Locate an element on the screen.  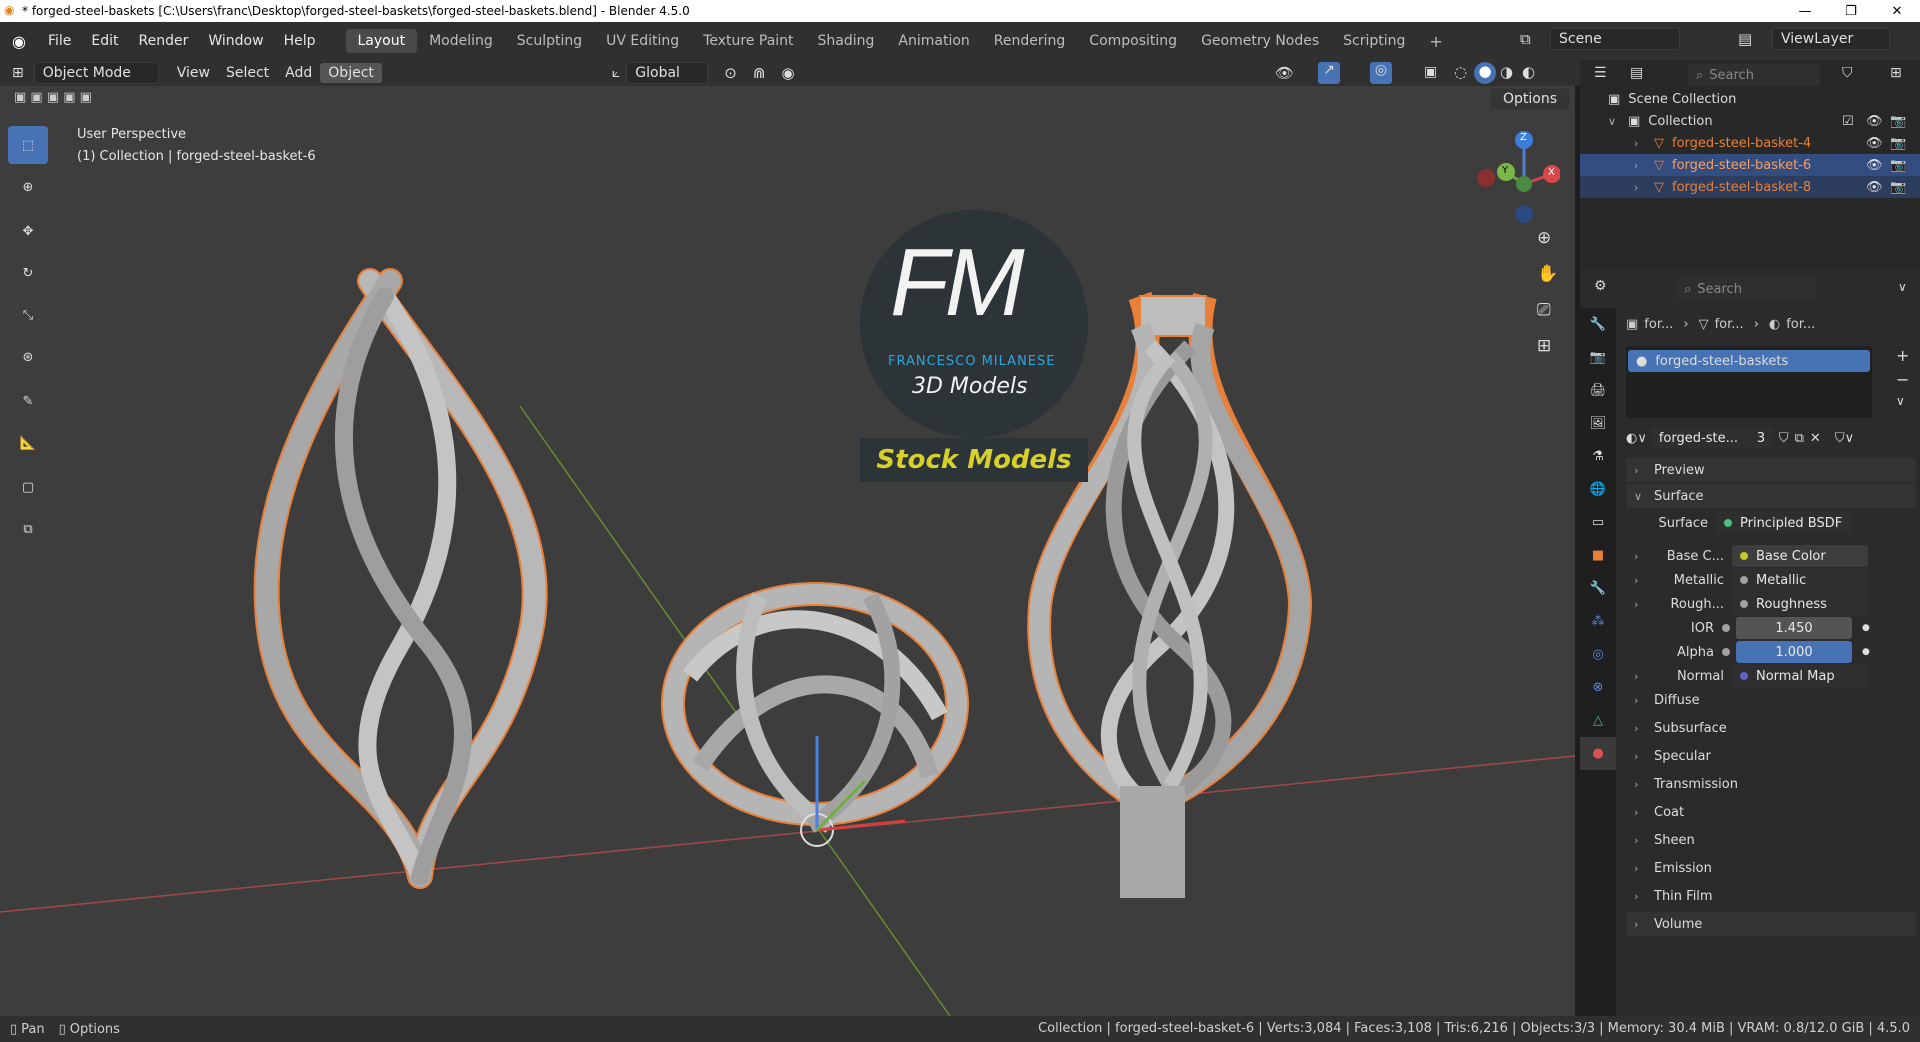
tab-compositing: Compositing is located at coordinates (1133, 41).